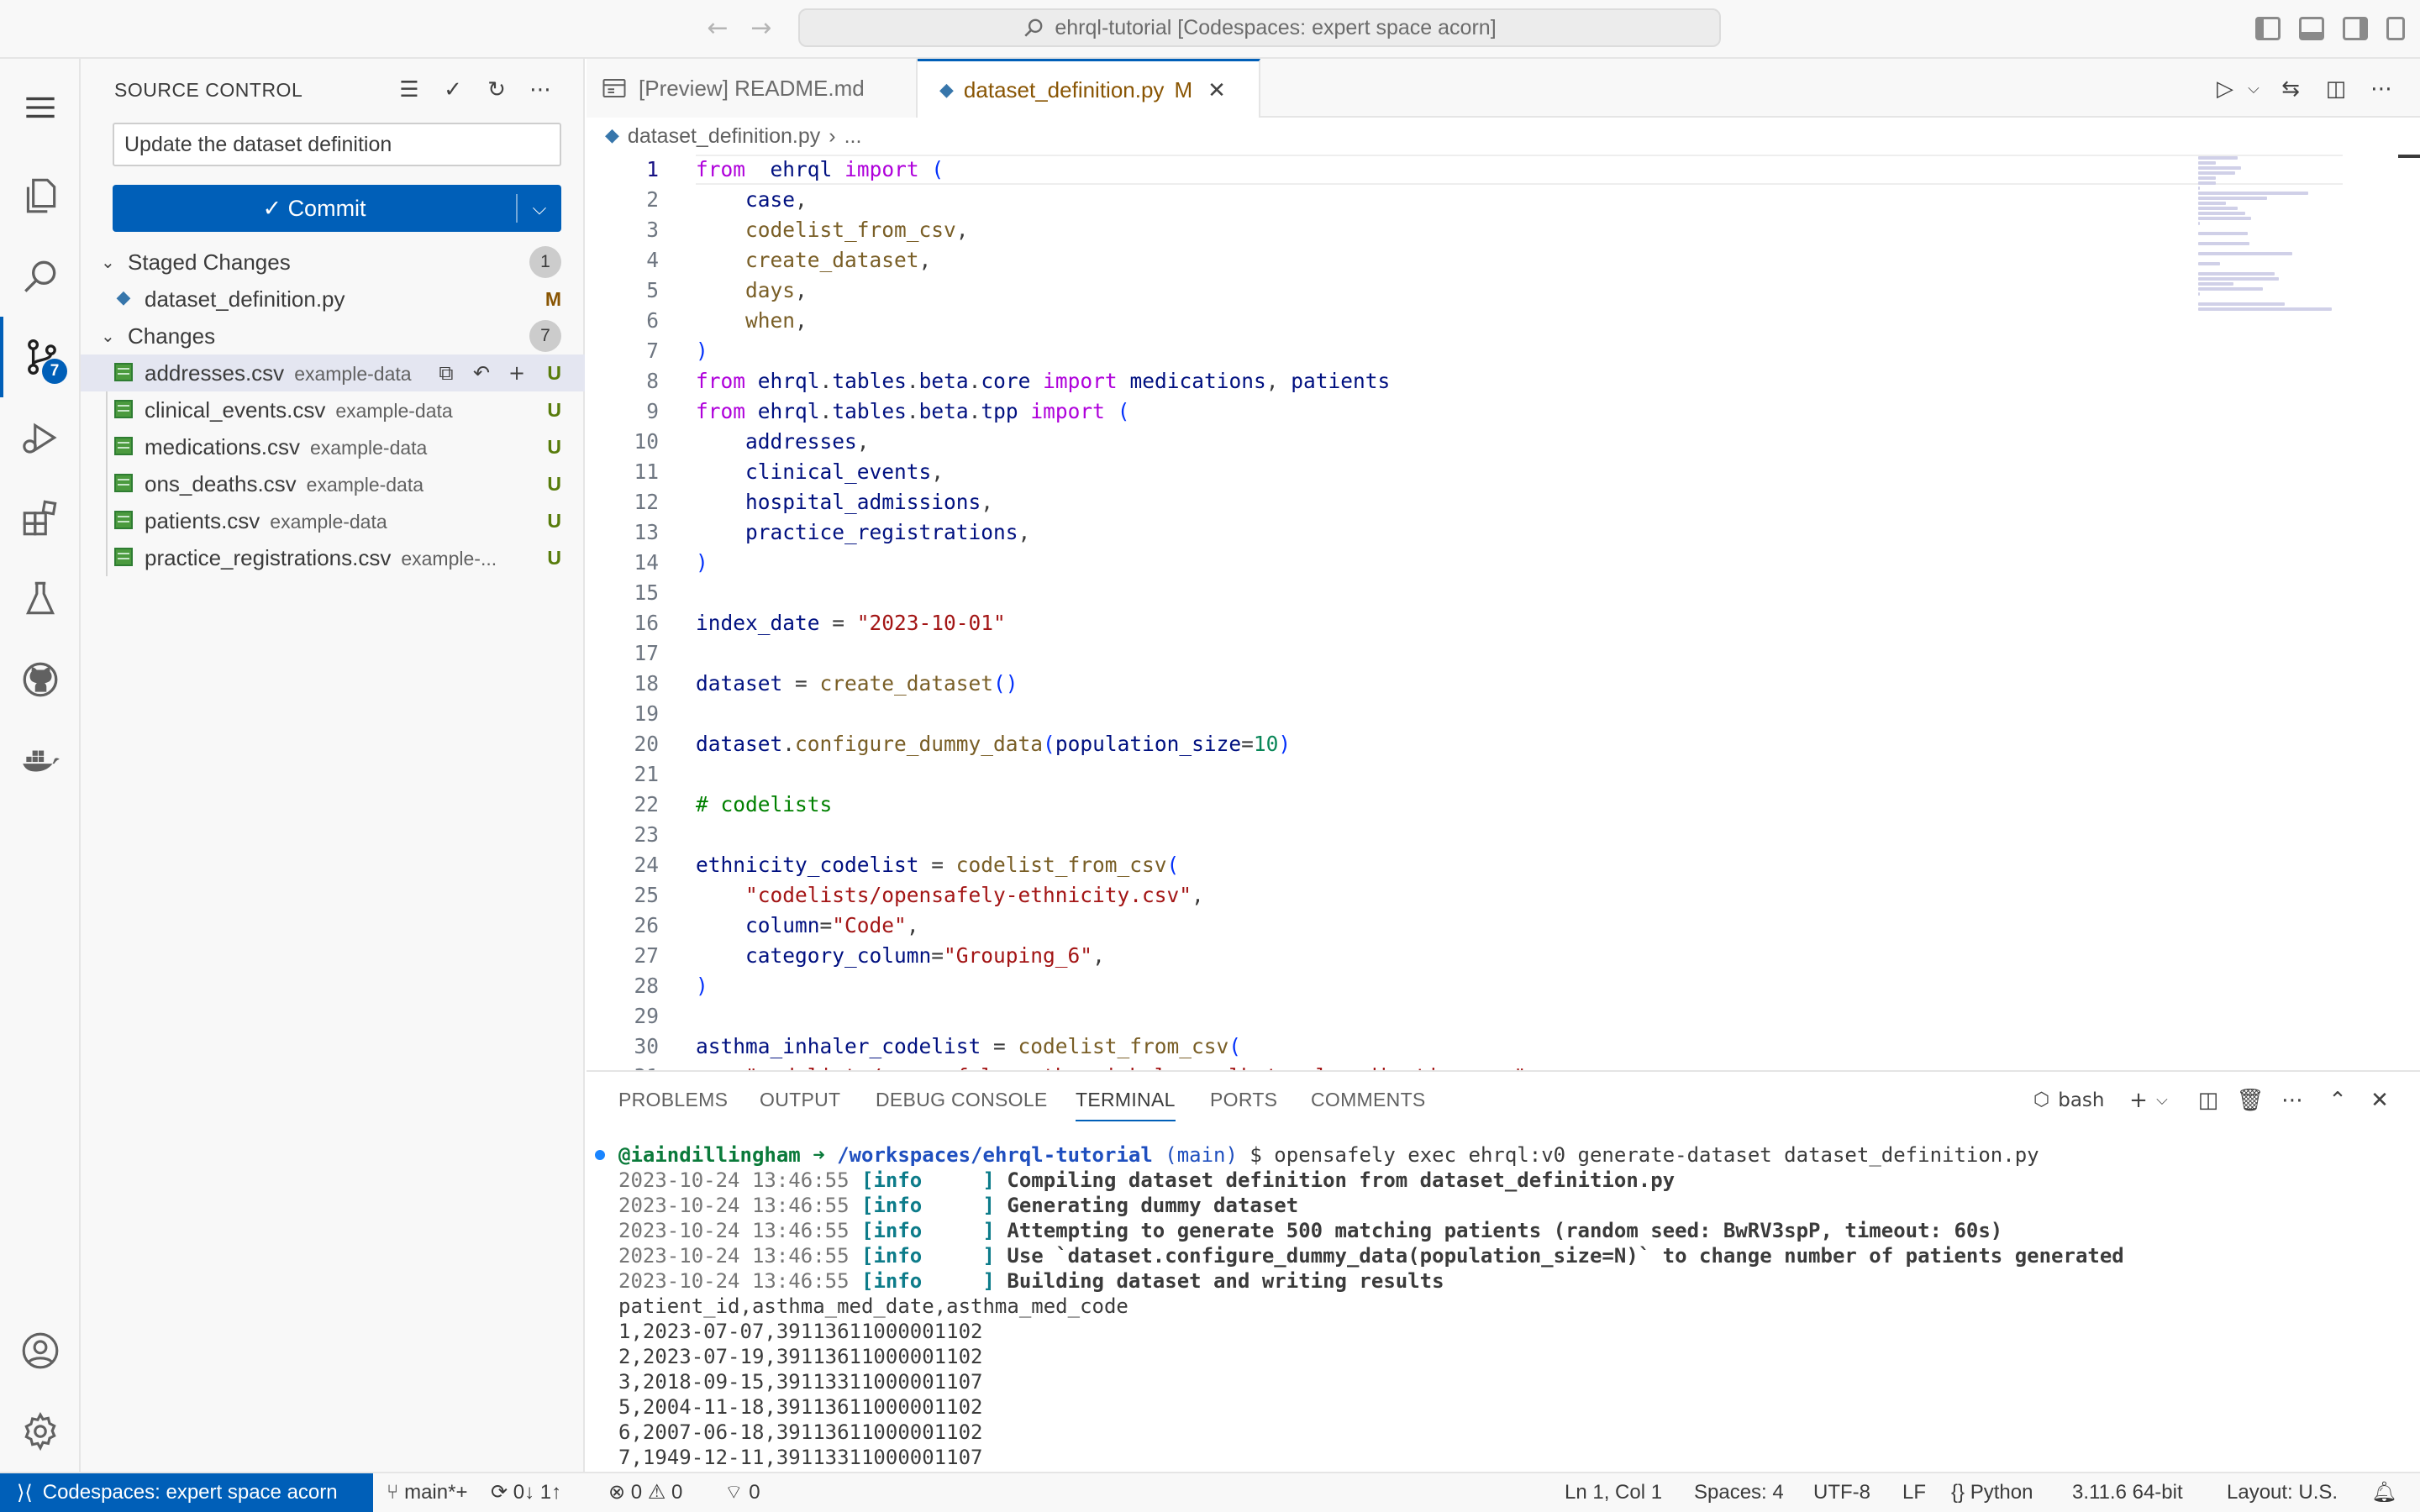  What do you see at coordinates (2311, 28) in the screenshot?
I see `toggle-panel-icon` at bounding box center [2311, 28].